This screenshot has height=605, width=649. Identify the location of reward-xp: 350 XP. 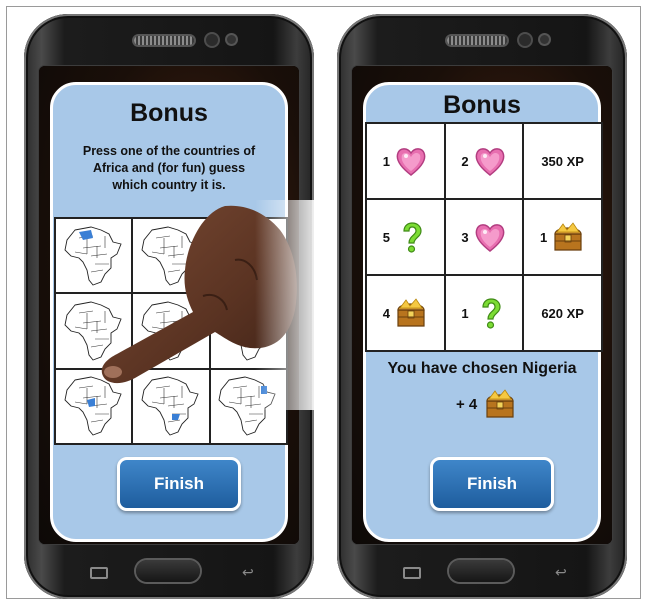
(562, 161).